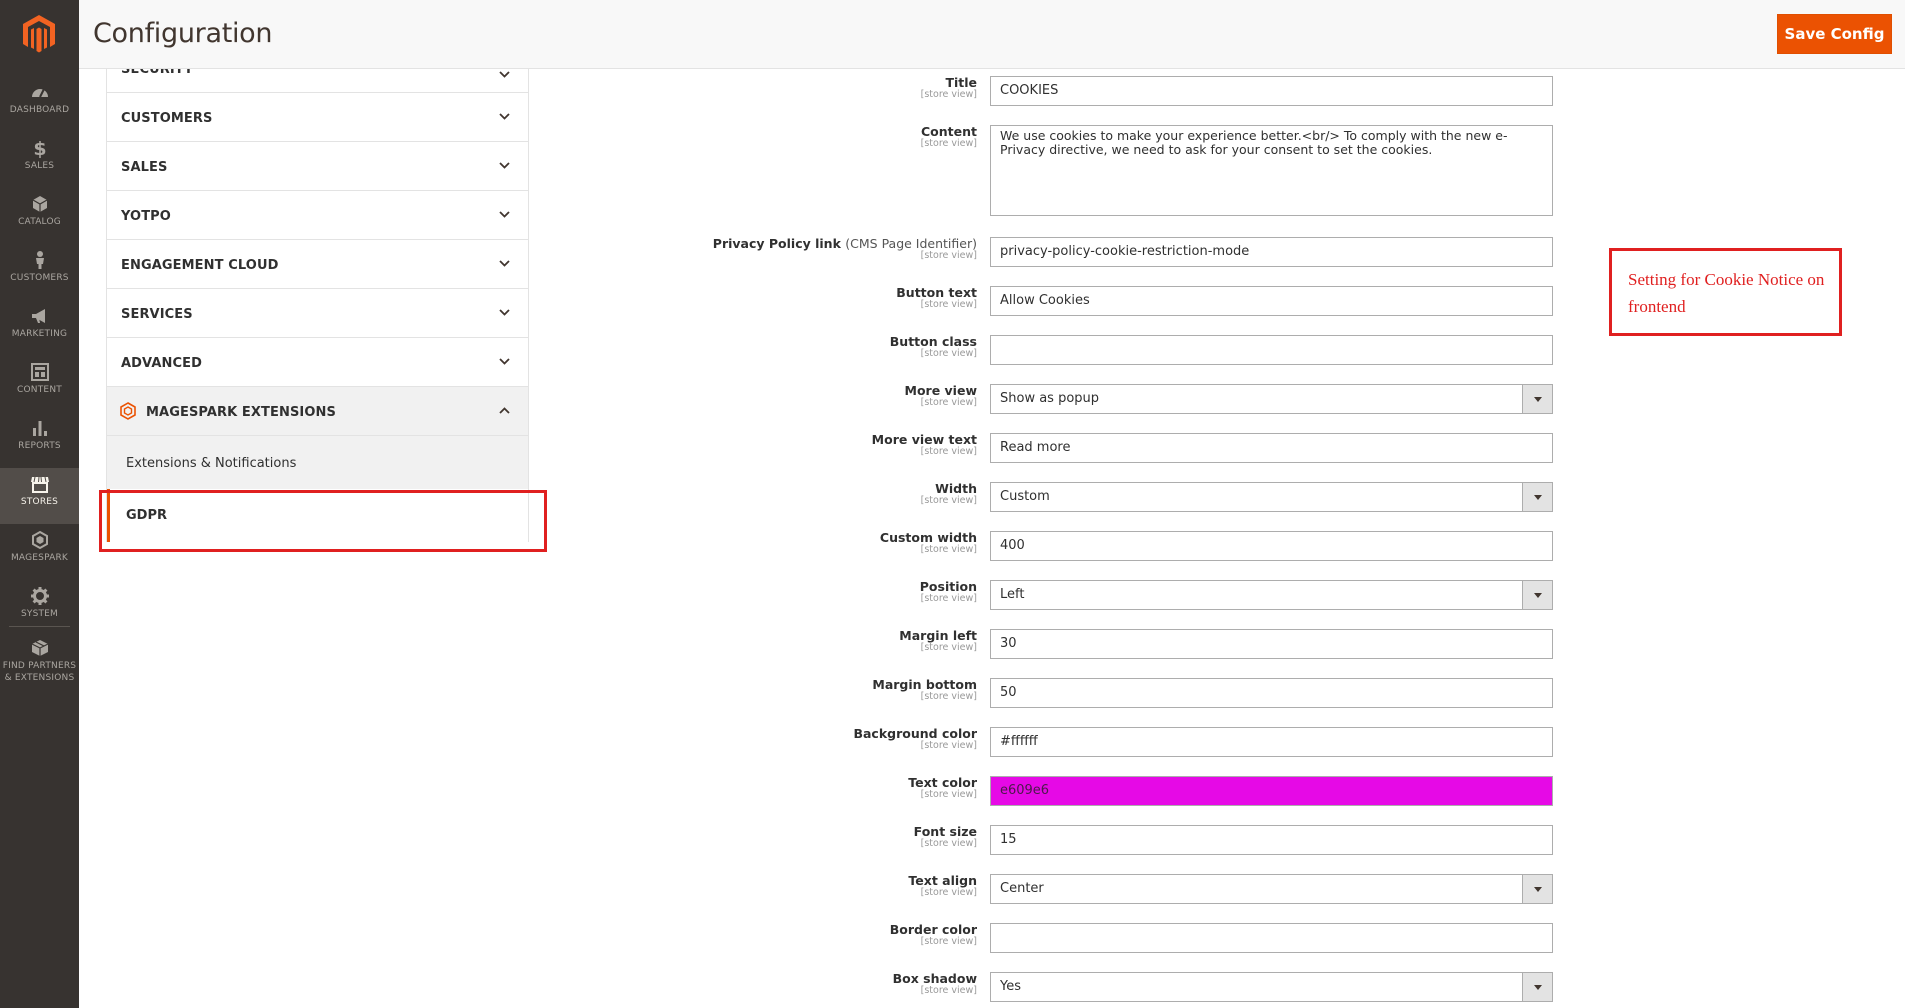 Image resolution: width=1905 pixels, height=1008 pixels. What do you see at coordinates (39, 384) in the screenshot?
I see `nav-item-content: CONTENT` at bounding box center [39, 384].